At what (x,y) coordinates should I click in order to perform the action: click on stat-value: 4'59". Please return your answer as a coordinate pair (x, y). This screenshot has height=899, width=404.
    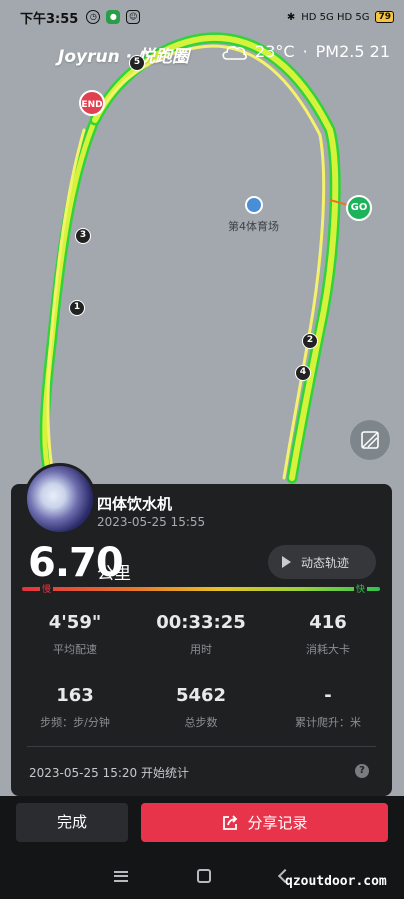
    Looking at the image, I should click on (75, 622).